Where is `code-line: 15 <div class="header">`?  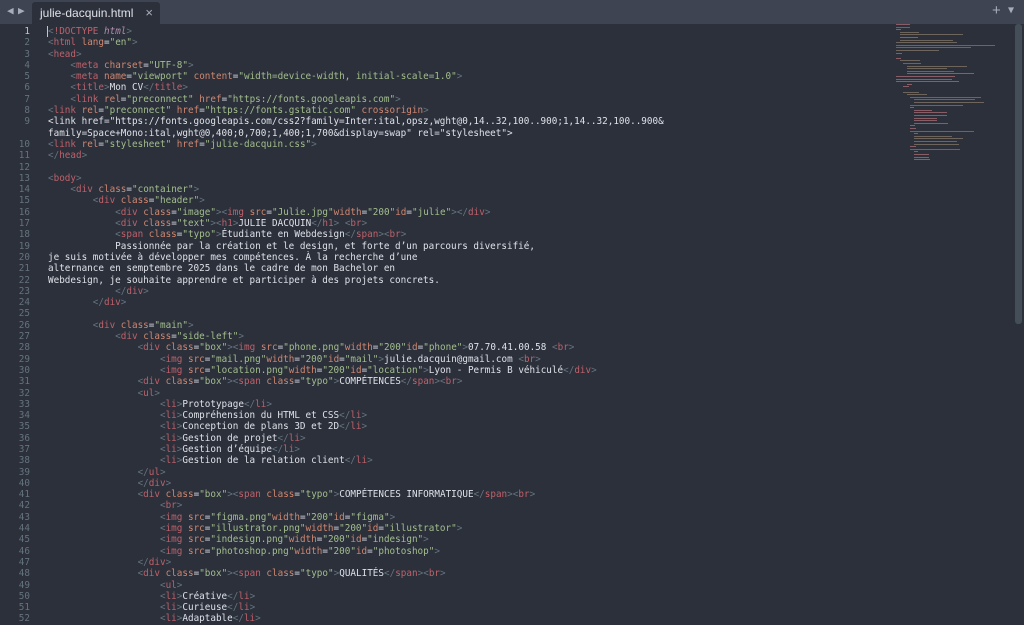 code-line: 15 <div class="header"> is located at coordinates (512, 200).